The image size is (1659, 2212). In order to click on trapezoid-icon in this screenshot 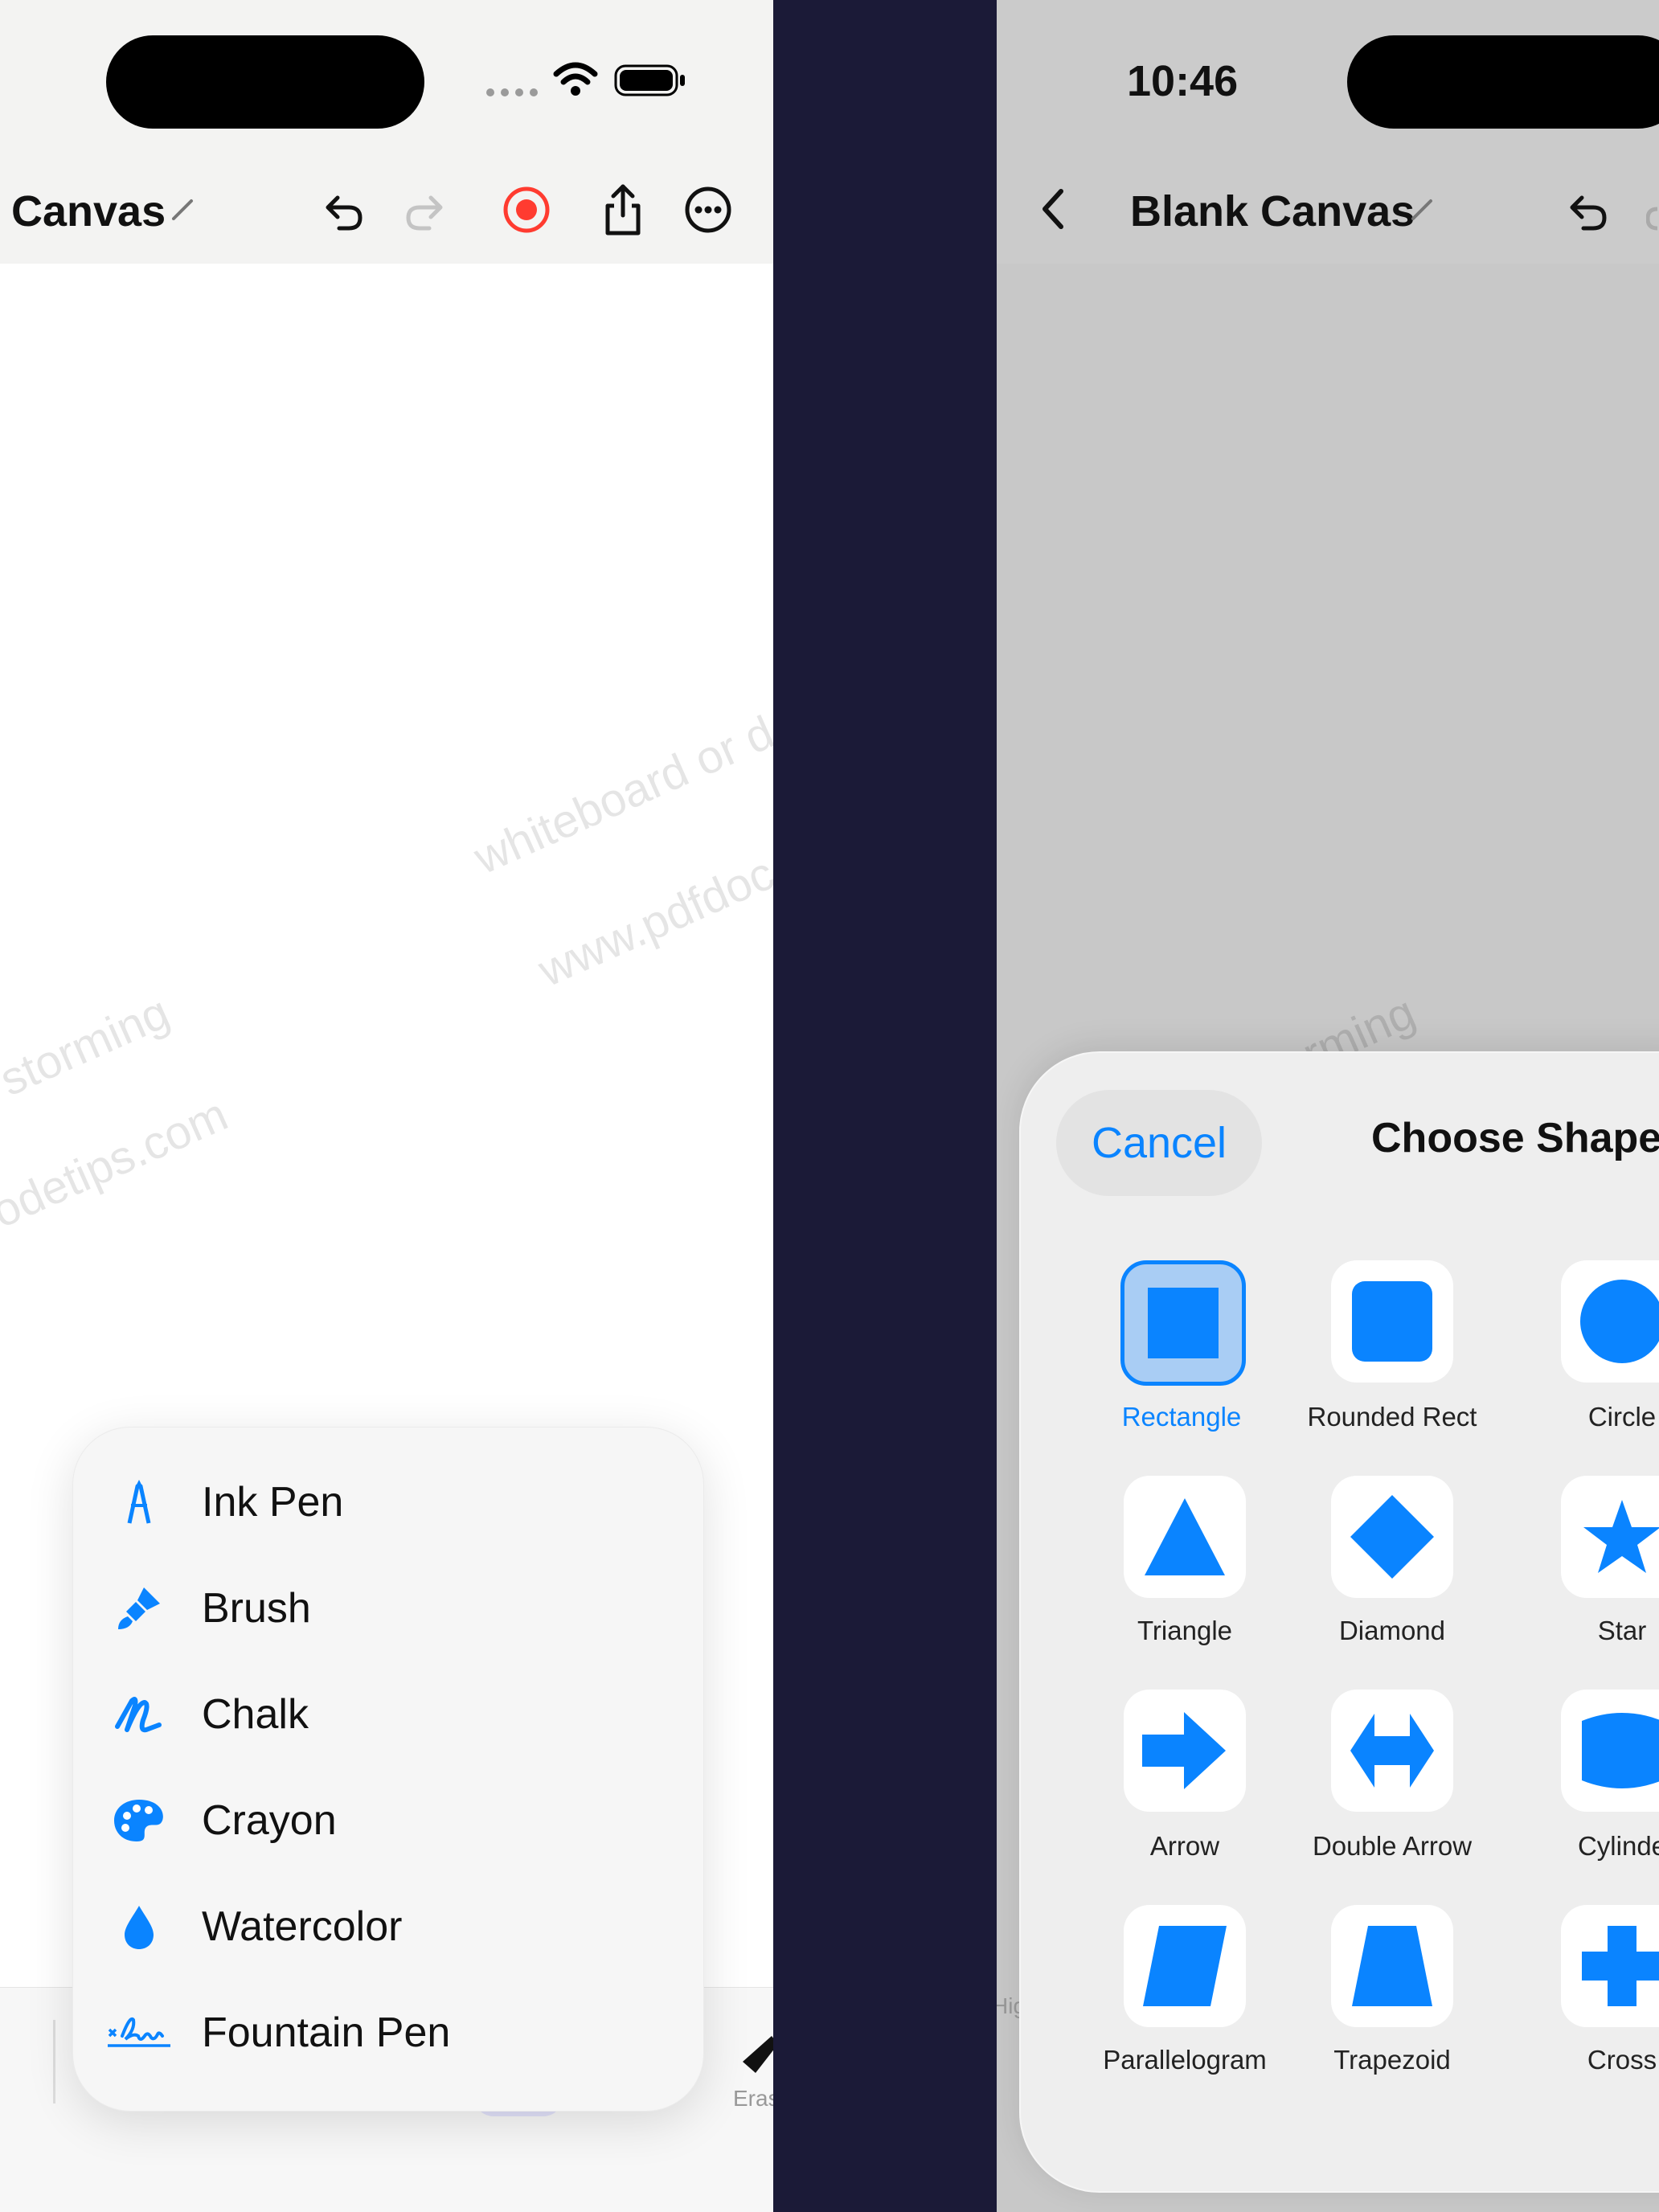, I will do `click(1392, 1966)`.